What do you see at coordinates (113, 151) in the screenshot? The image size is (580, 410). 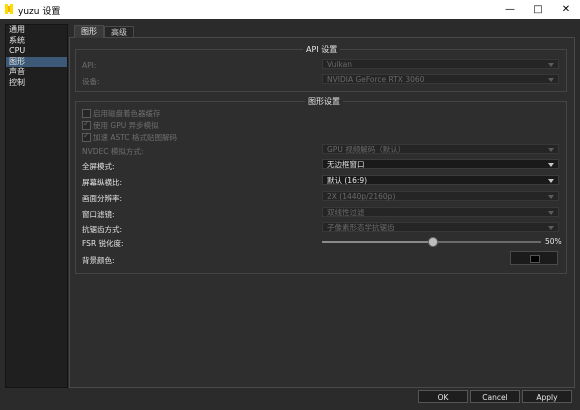 I see `nvdec-label: NVDEC 模拟方式:` at bounding box center [113, 151].